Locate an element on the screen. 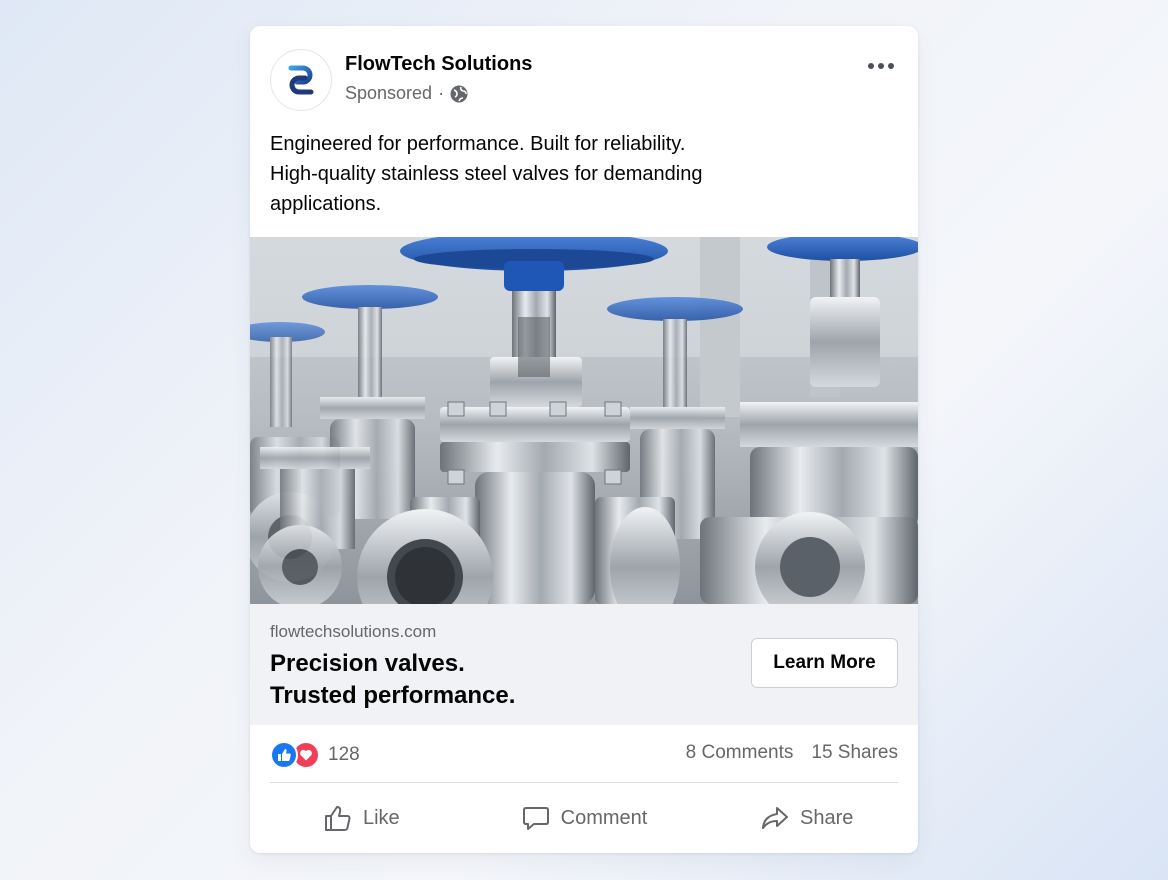 The width and height of the screenshot is (1168, 880). like-reaction-icon is located at coordinates (284, 755).